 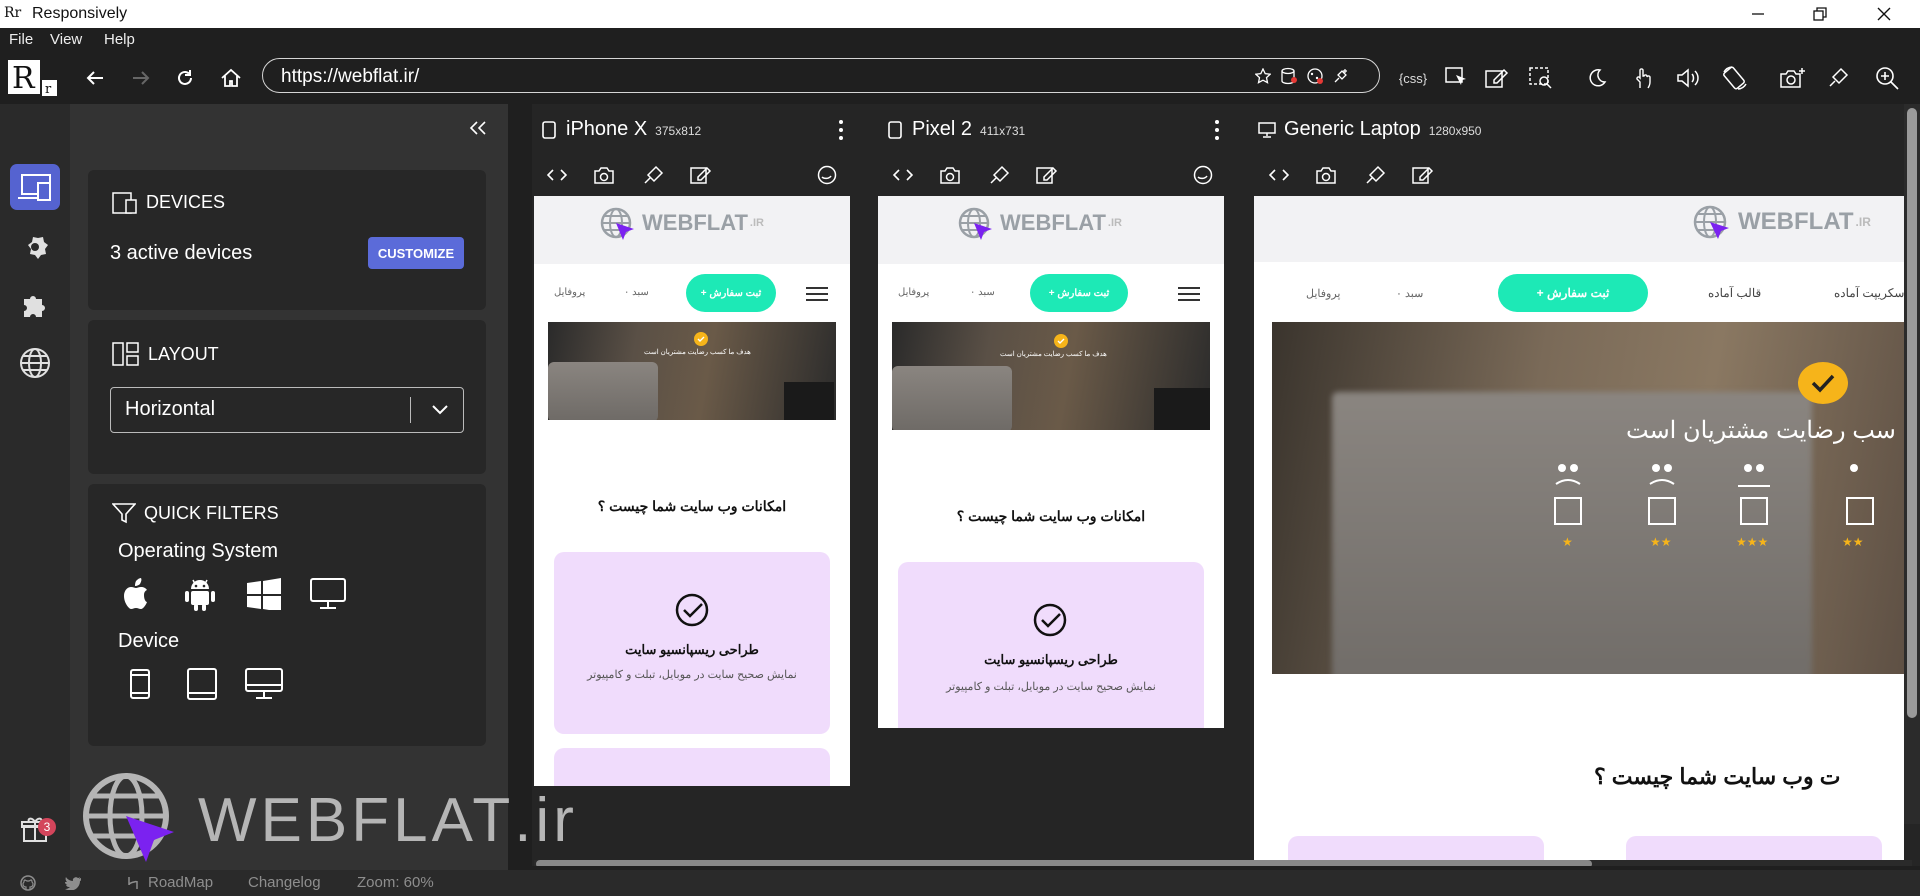 I want to click on home-button, so click(x=231, y=78).